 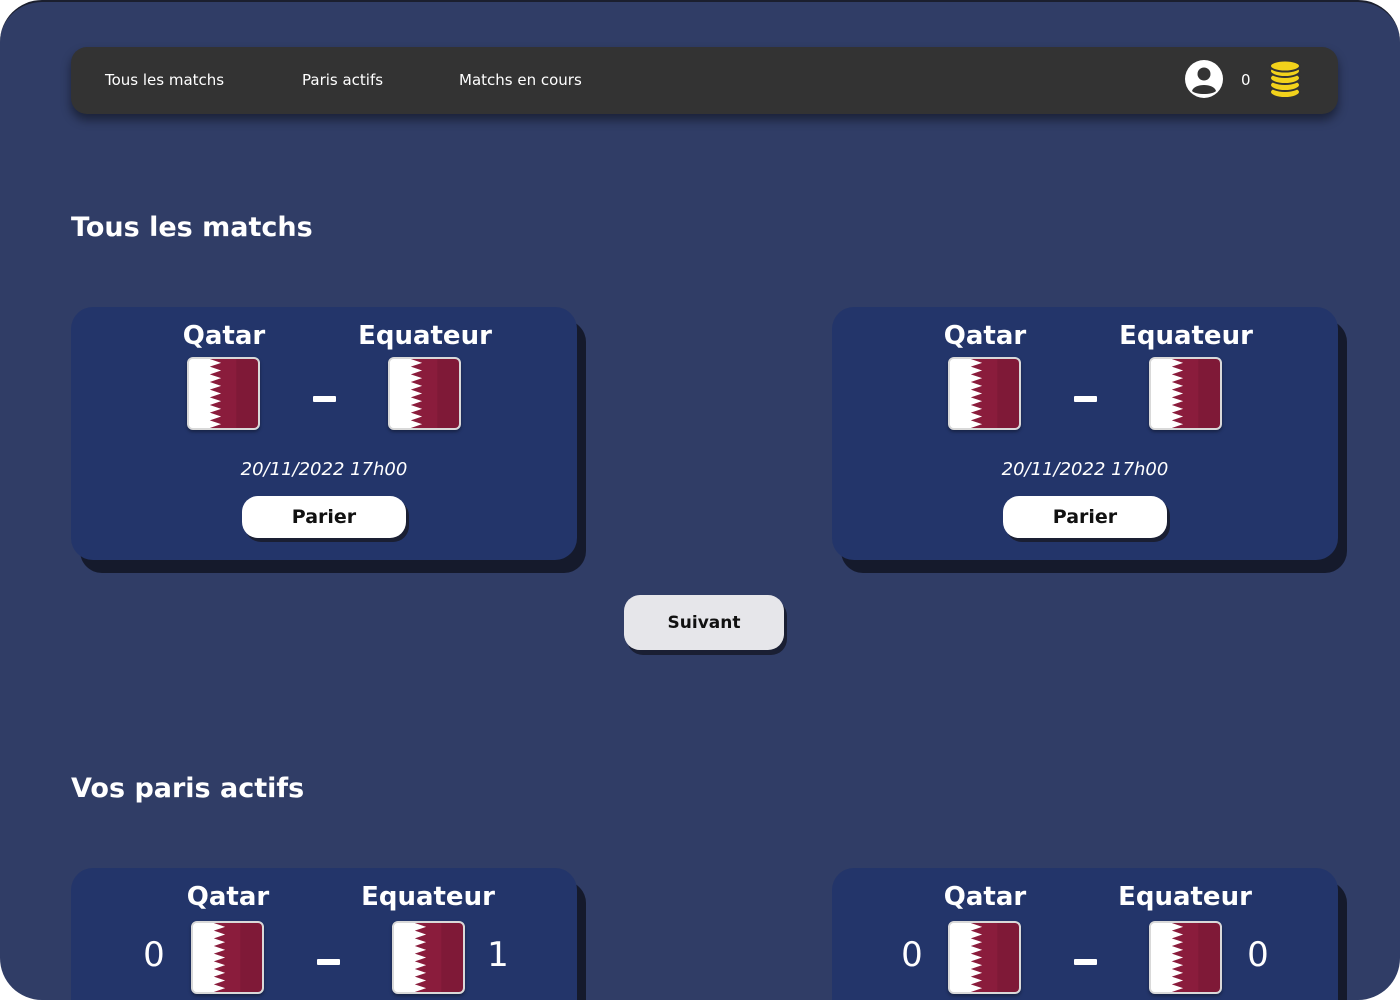 What do you see at coordinates (1285, 80) in the screenshot?
I see `coins-stack-icon` at bounding box center [1285, 80].